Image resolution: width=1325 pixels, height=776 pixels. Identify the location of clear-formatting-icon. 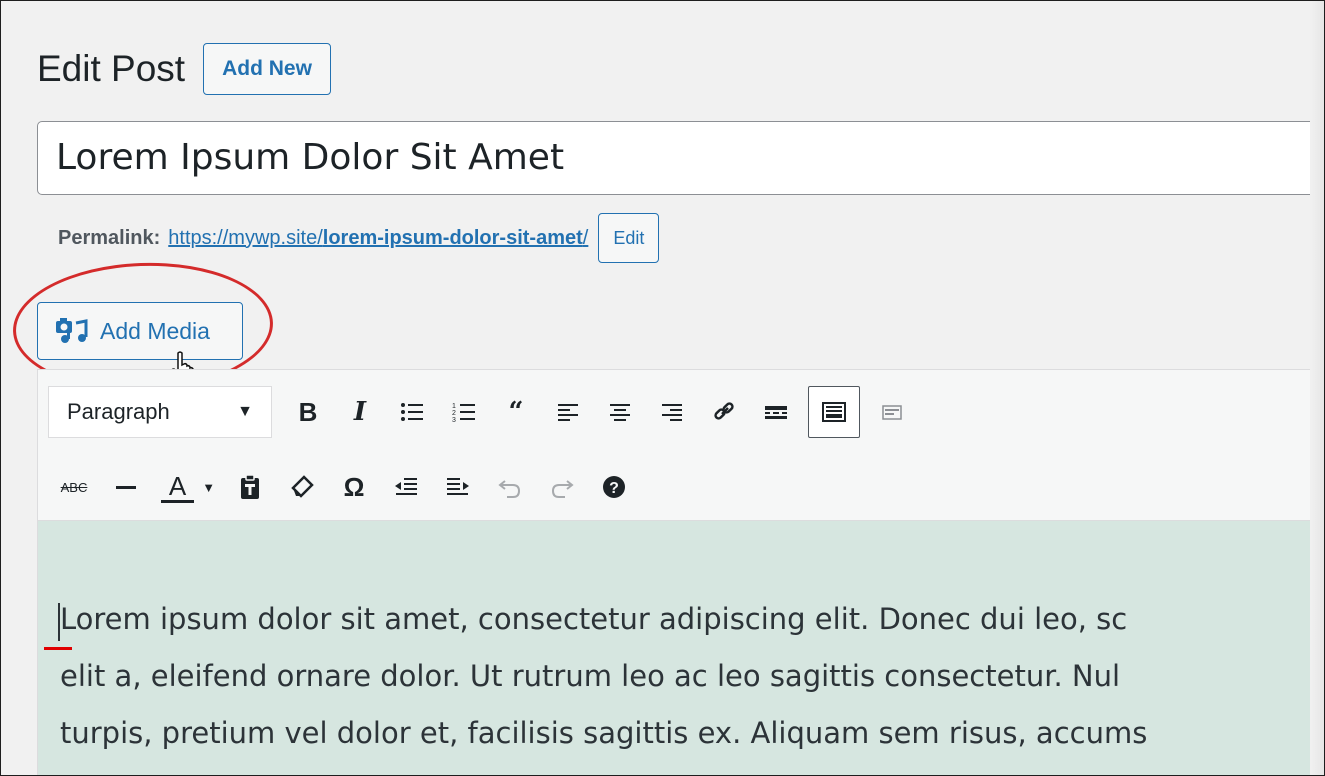
(302, 487).